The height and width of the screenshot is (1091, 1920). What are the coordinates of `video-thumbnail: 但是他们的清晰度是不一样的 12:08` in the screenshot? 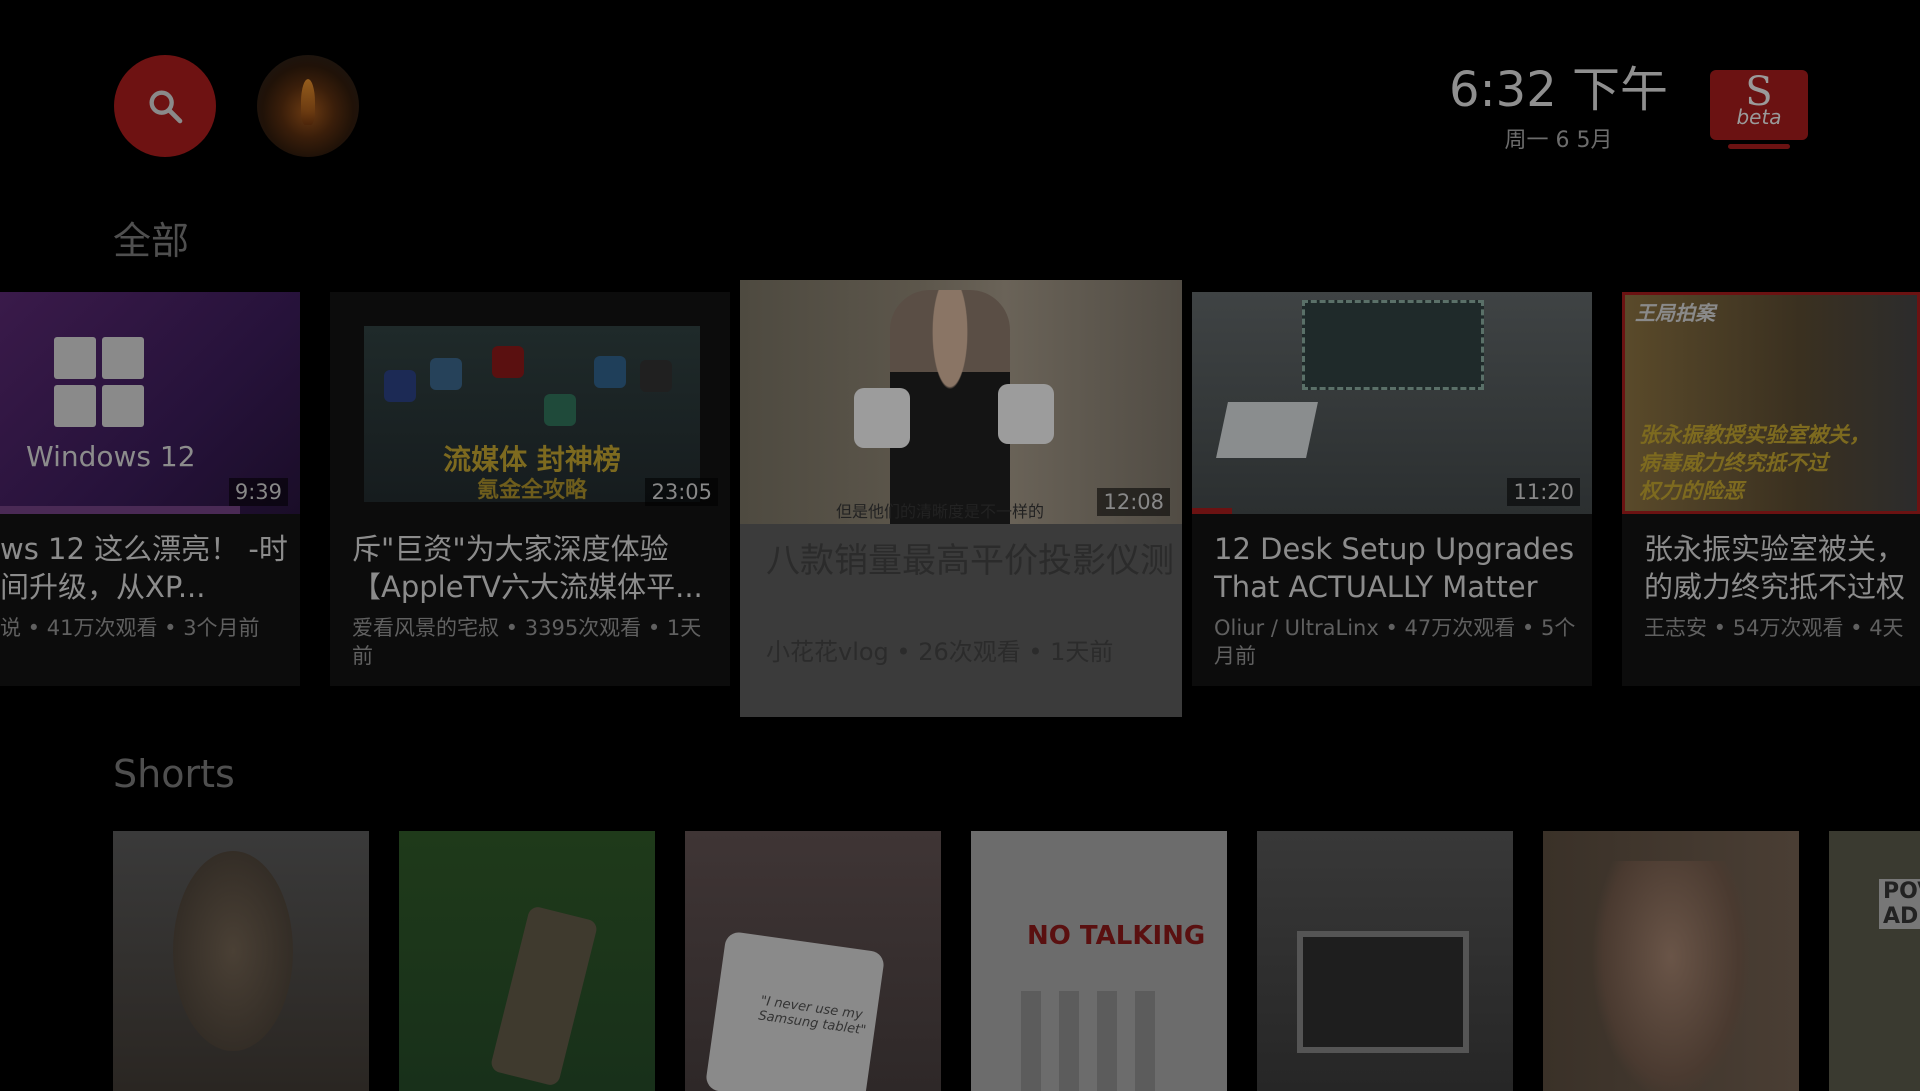 It's located at (961, 402).